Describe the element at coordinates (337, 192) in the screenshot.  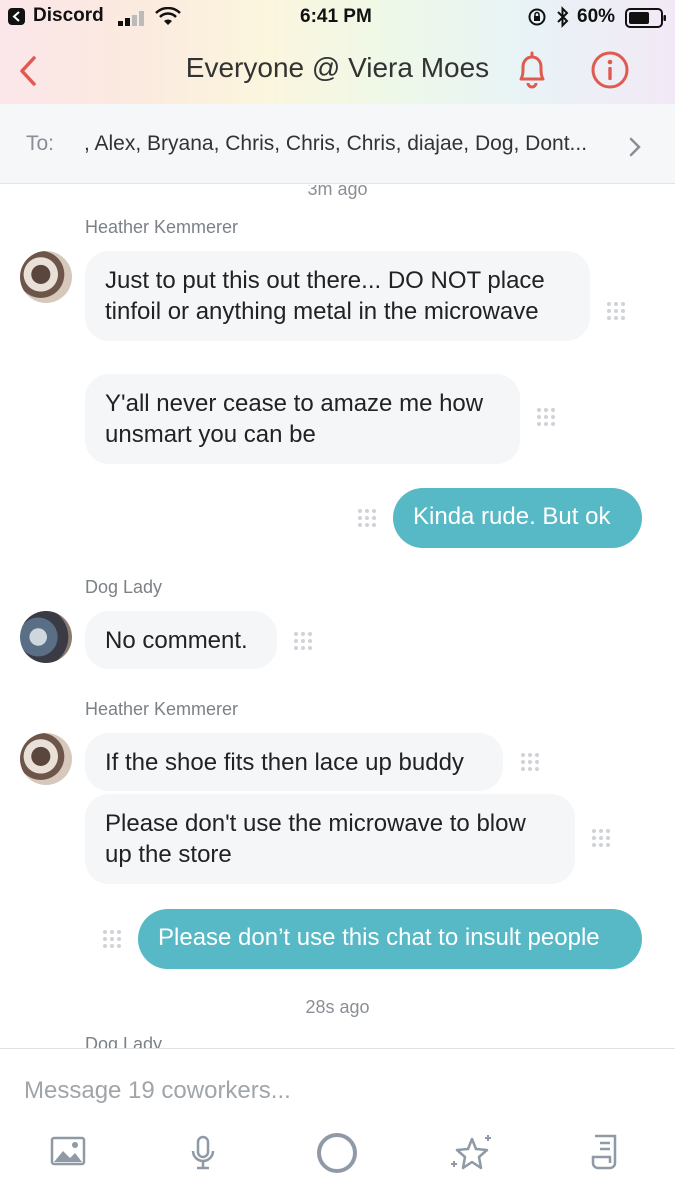
I see `timestamp: 3m ago` at that location.